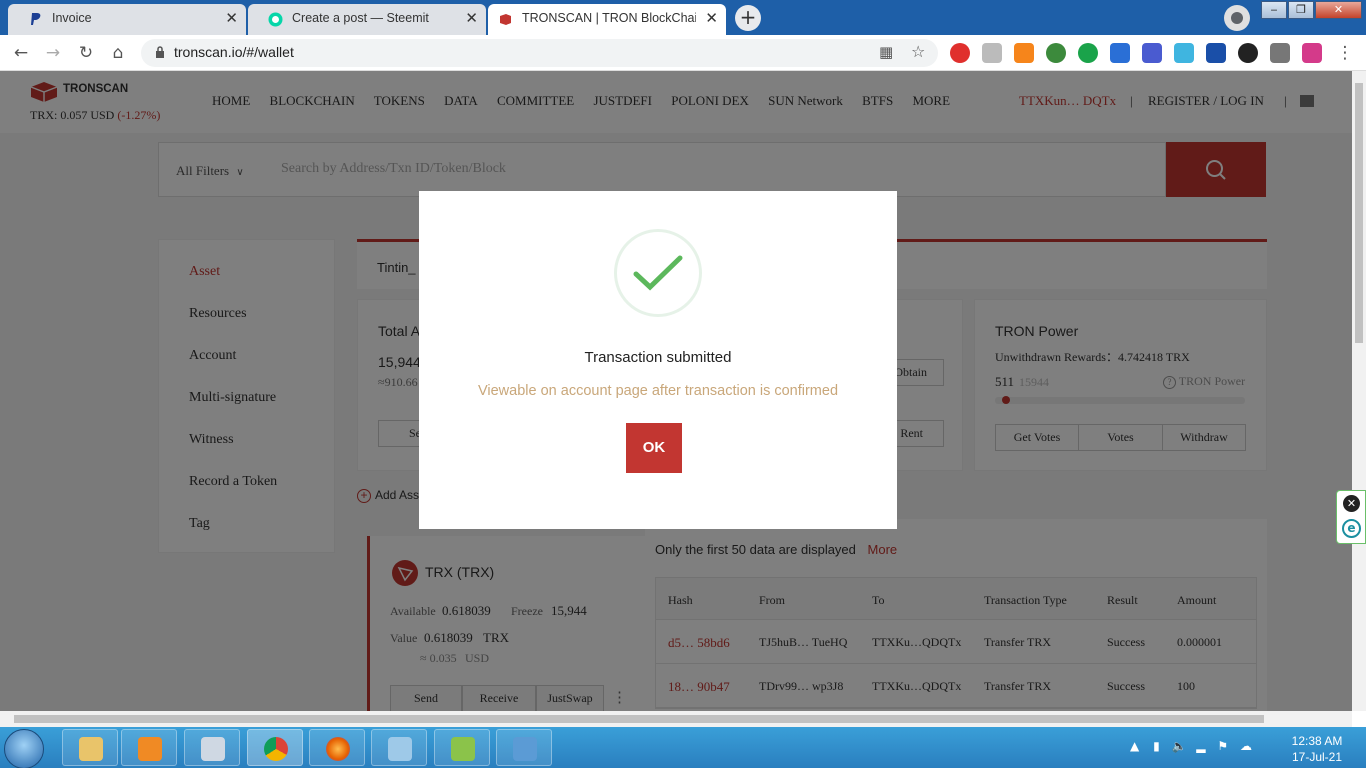 Image resolution: width=1366 pixels, height=768 pixels. What do you see at coordinates (918, 51) in the screenshot?
I see `bookmark-star-icon: ☆` at bounding box center [918, 51].